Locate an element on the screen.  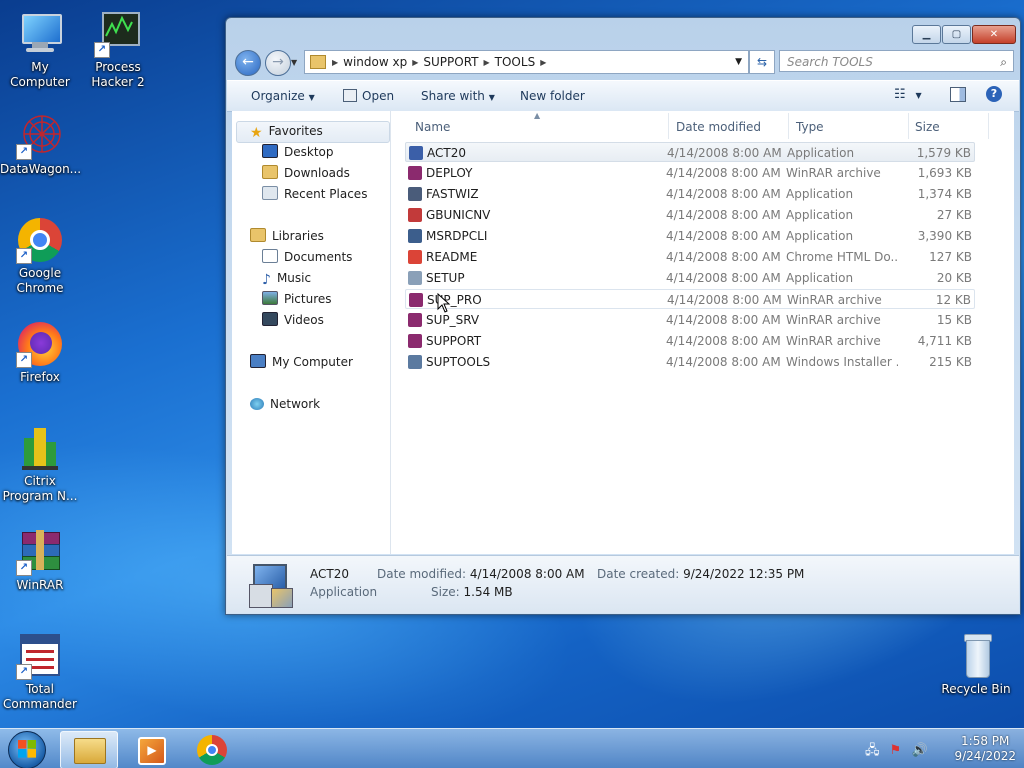
taskbar-explorer-button is located at coordinates (89, 749).